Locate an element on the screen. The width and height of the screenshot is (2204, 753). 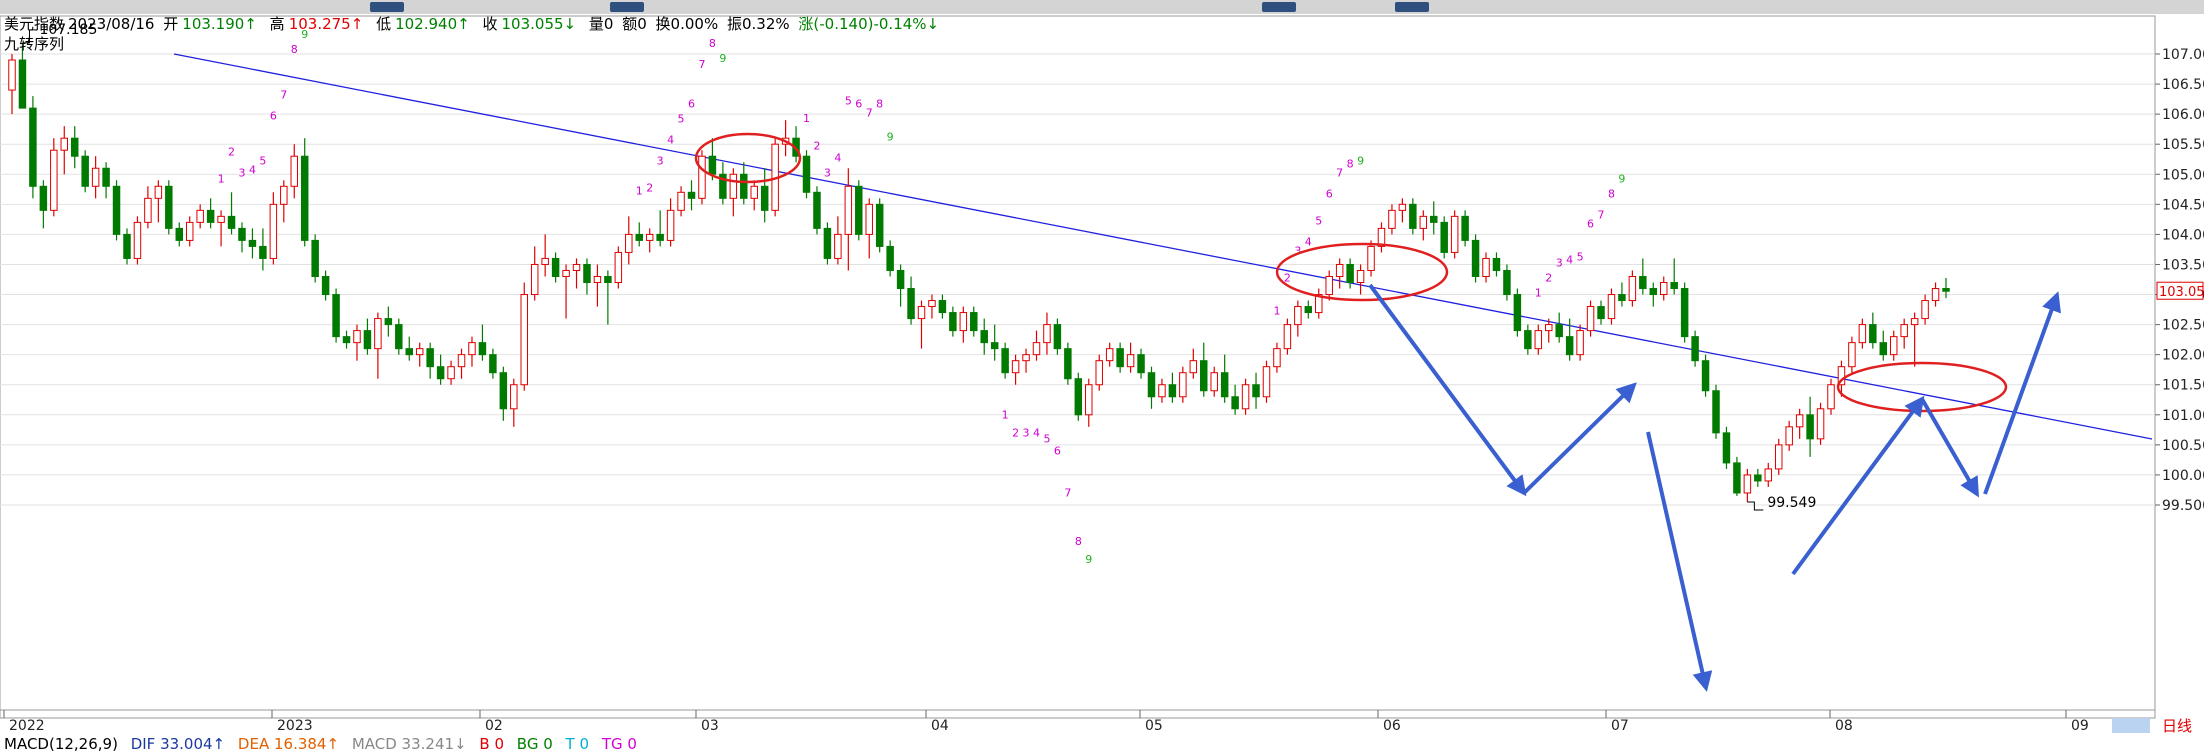
y-tick-label: 102.500 is located at coordinates (2183, 326).